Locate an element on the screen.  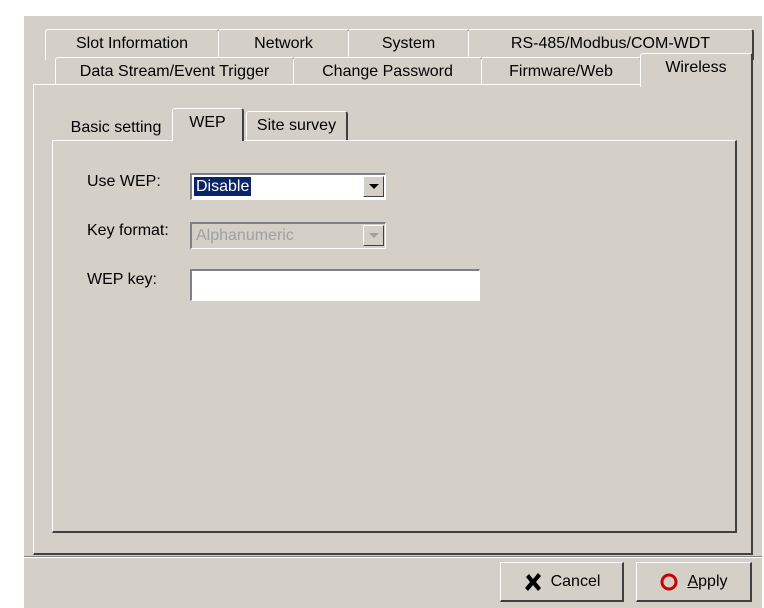
subtab-wep: WEP is located at coordinates (208, 124).